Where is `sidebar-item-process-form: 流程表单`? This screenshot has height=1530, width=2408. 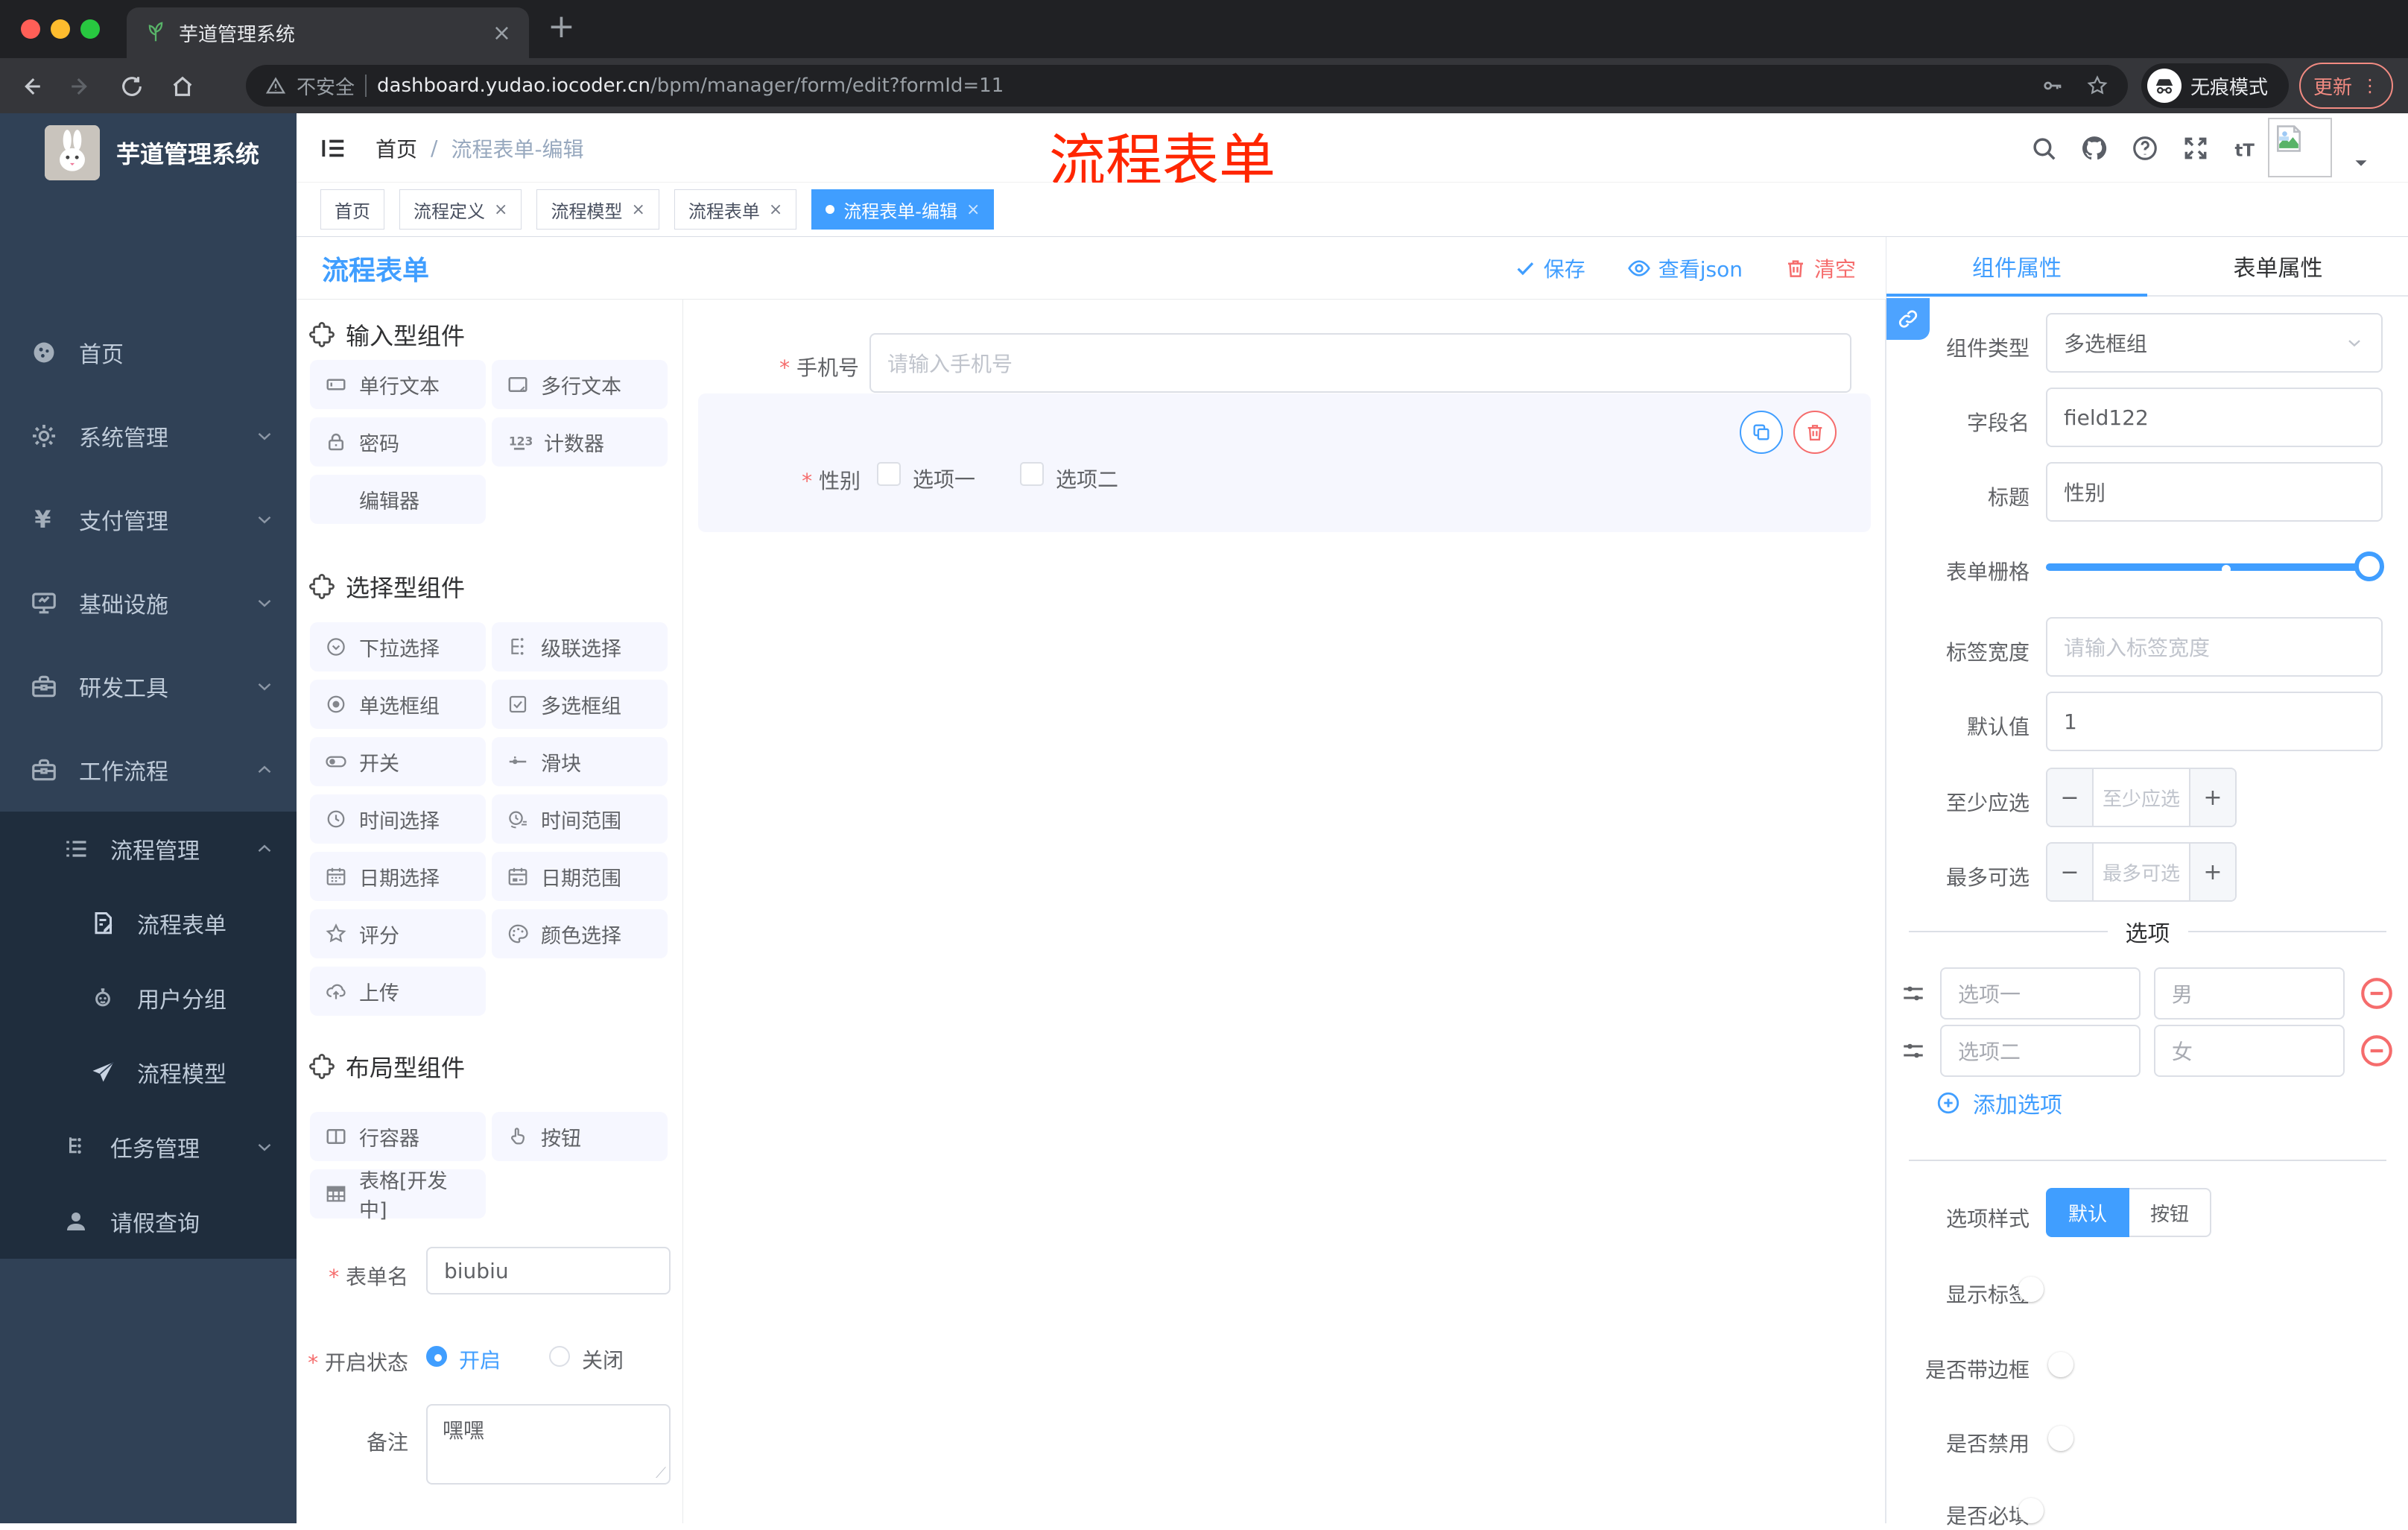
sidebar-item-process-form: 流程表单 is located at coordinates (148, 923).